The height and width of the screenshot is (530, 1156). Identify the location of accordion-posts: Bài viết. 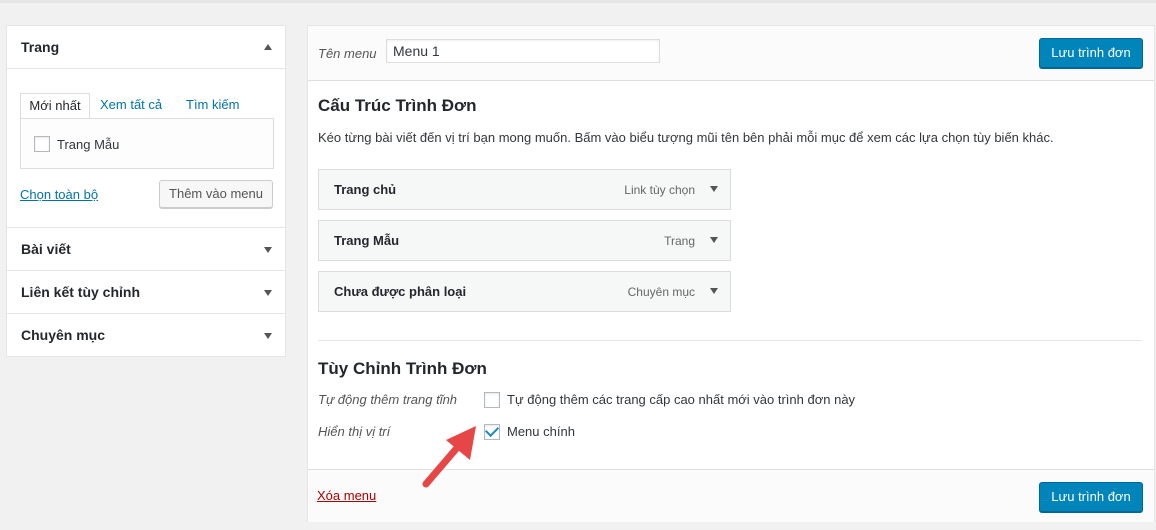
(146, 248).